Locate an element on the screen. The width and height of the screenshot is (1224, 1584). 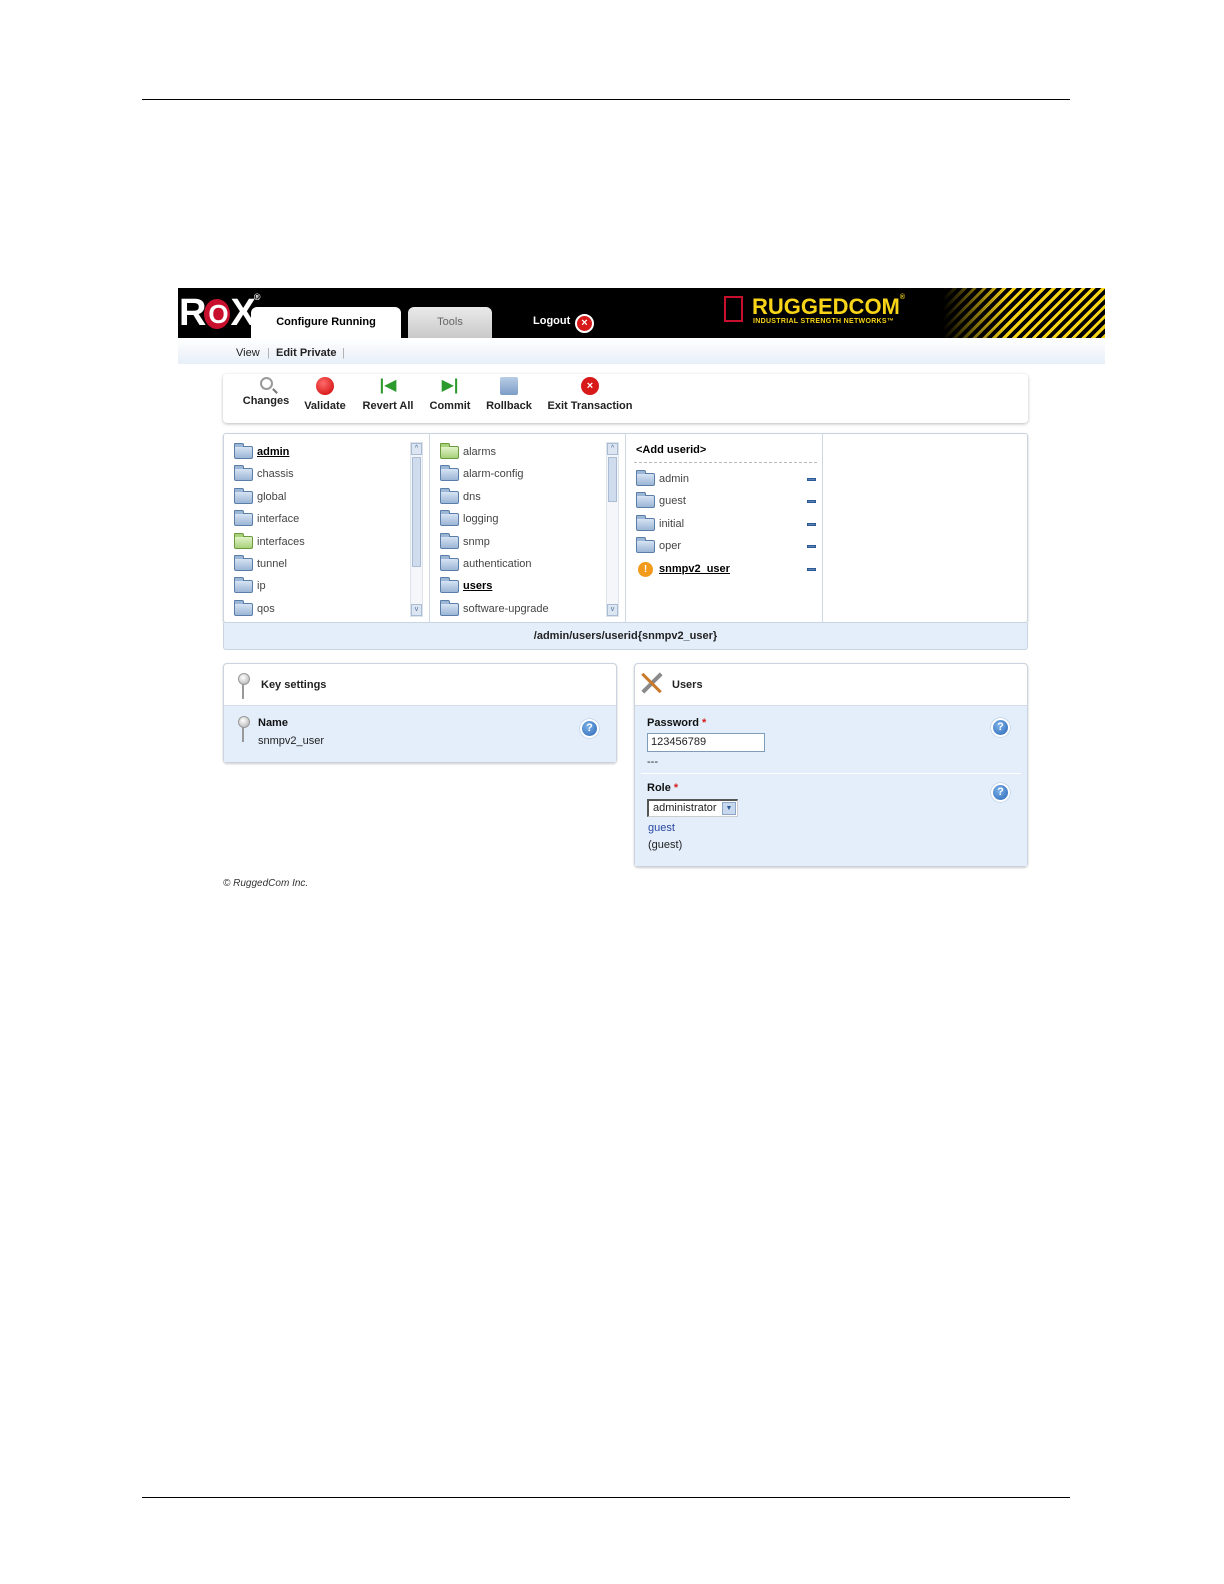
role-label: Role * is located at coordinates (663, 788).